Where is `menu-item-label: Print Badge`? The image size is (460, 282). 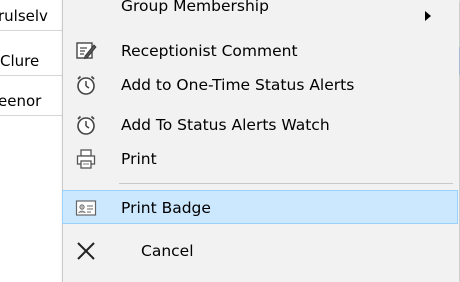 menu-item-label: Print Badge is located at coordinates (166, 208).